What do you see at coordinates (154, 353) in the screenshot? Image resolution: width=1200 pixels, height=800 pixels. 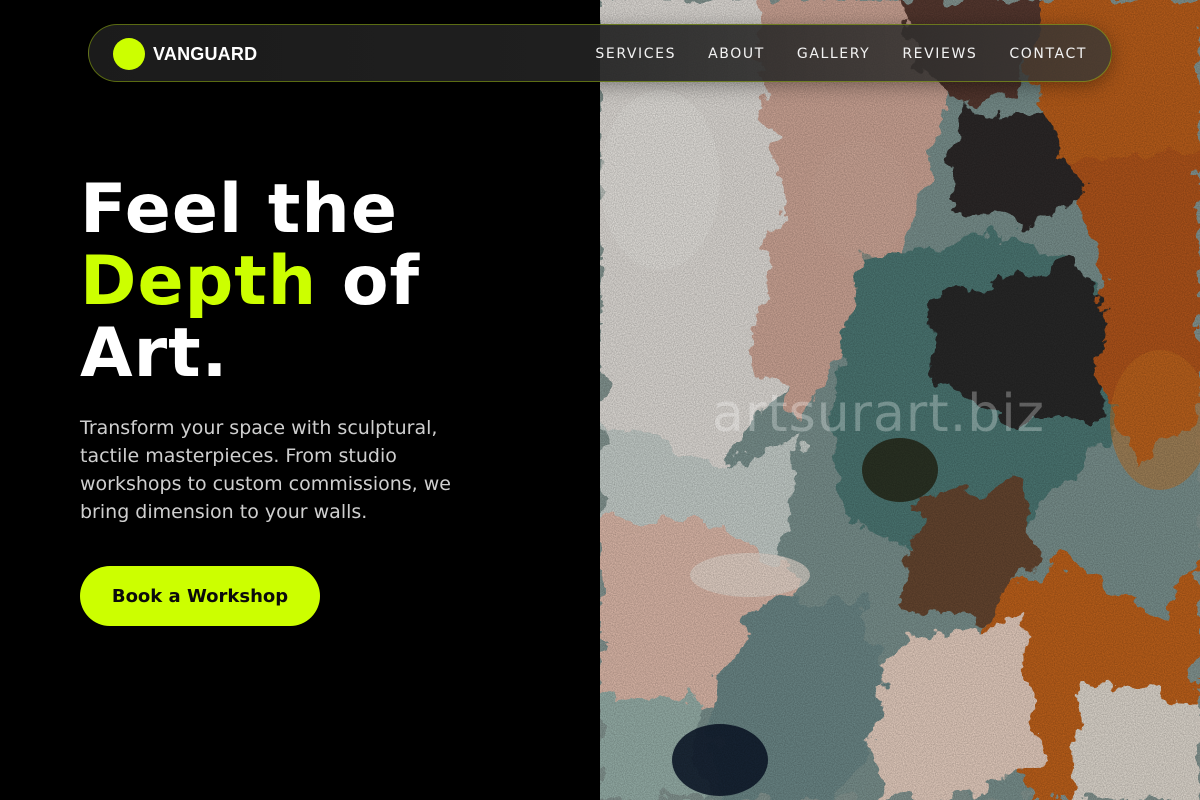 I see `hero-title-line3: Art.` at bounding box center [154, 353].